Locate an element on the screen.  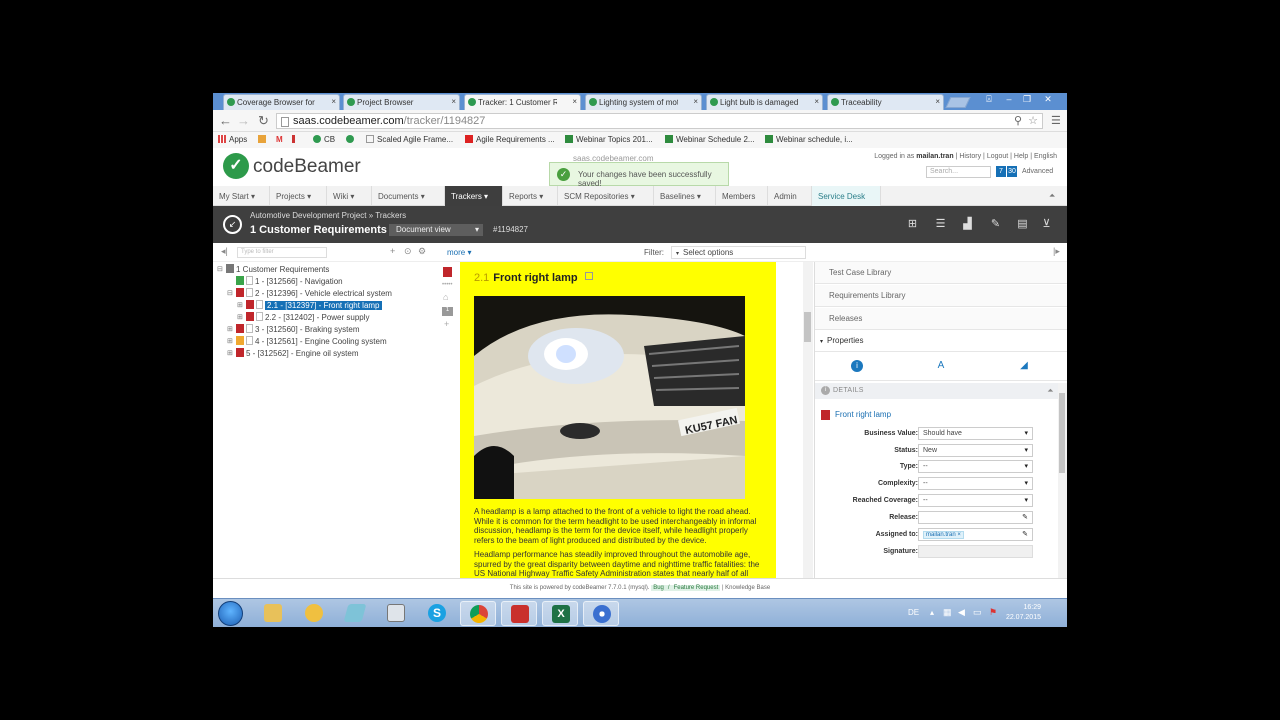
scrollbar-thumb is located at coordinates (1062, 433).